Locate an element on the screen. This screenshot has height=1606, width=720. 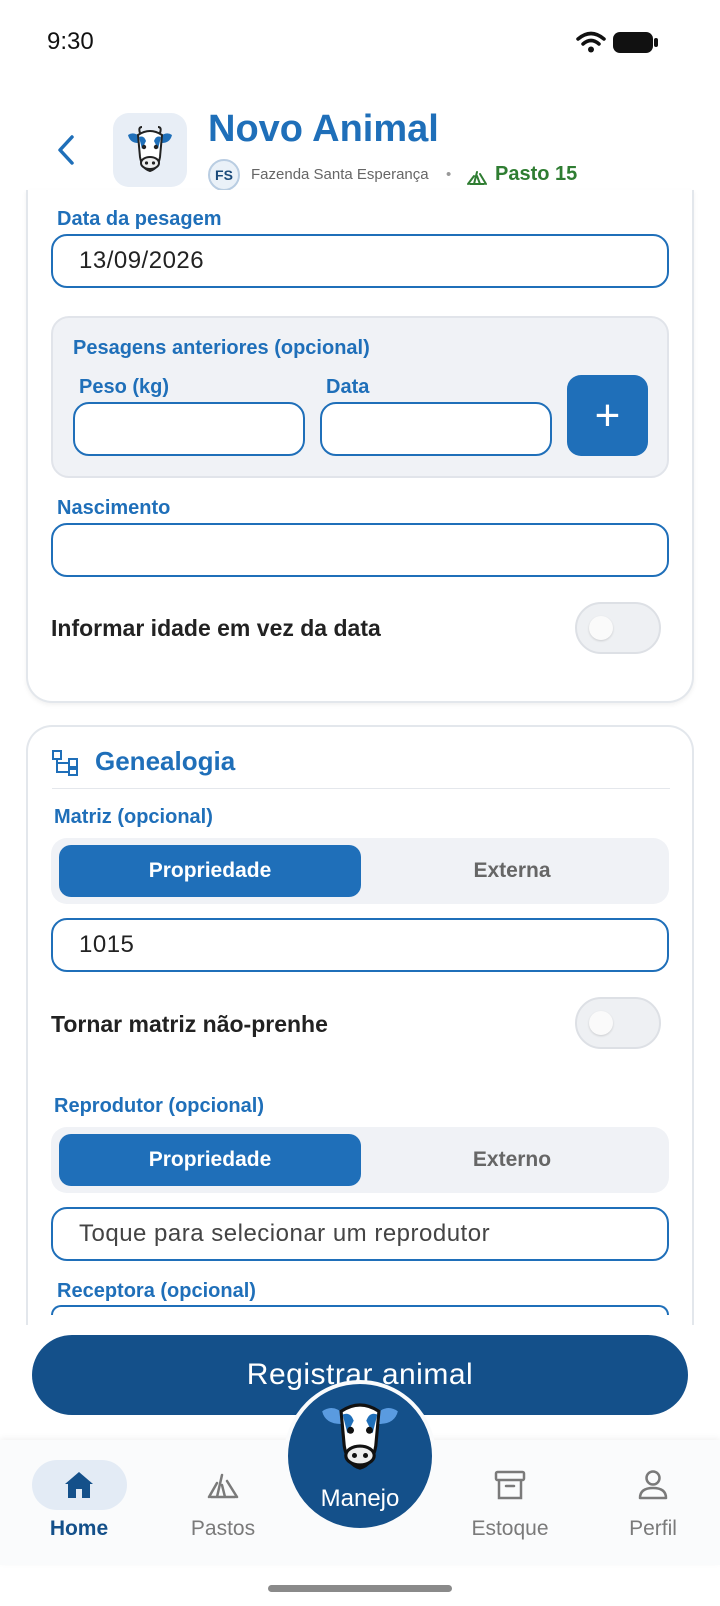
dam-source-segmented: Propriedade Externa is located at coordinates (360, 871).